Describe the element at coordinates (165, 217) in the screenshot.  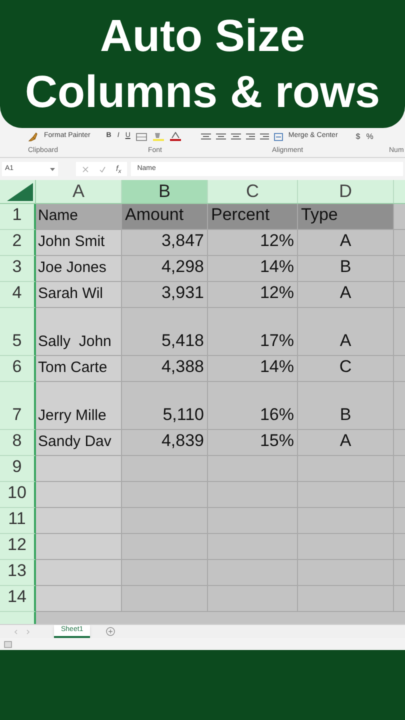
I see `table-cell: Amount` at that location.